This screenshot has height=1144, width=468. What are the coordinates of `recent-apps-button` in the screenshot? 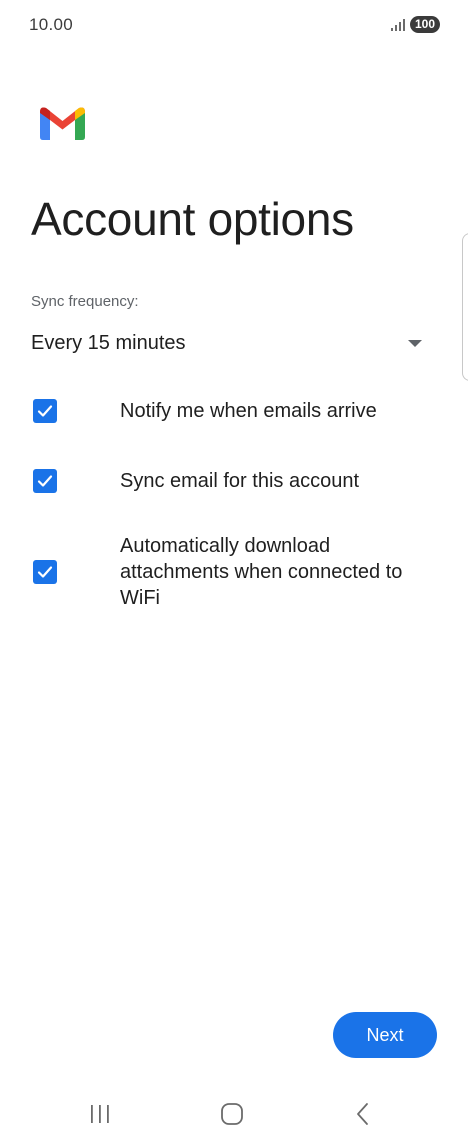 It's located at (100, 1114).